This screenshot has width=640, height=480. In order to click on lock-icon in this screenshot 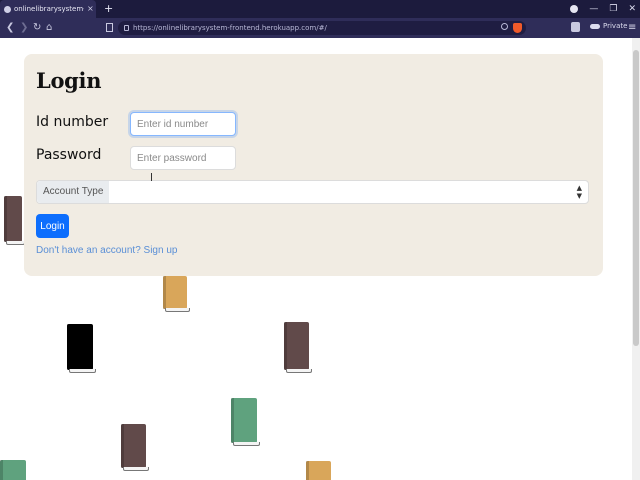, I will do `click(126, 28)`.